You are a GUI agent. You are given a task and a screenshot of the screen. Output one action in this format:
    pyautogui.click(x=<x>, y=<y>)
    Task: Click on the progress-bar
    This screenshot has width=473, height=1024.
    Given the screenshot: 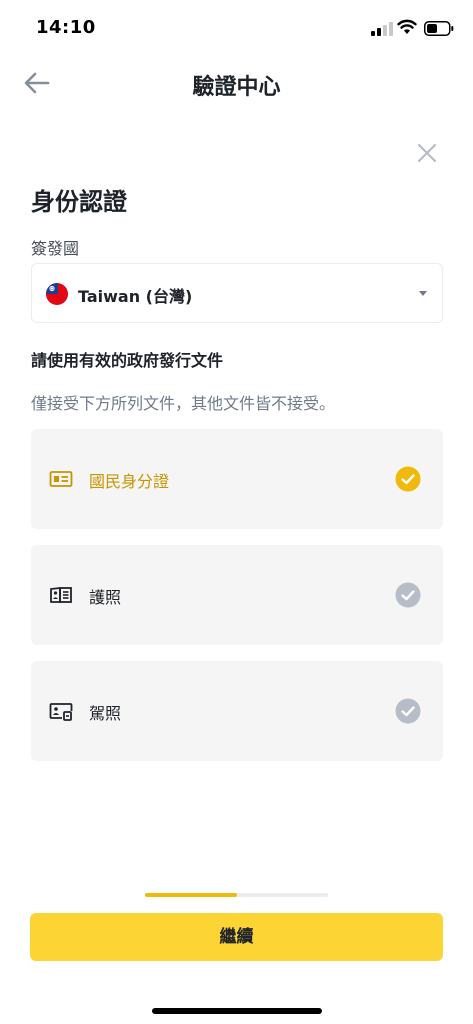 What is the action you would take?
    pyautogui.click(x=236, y=895)
    